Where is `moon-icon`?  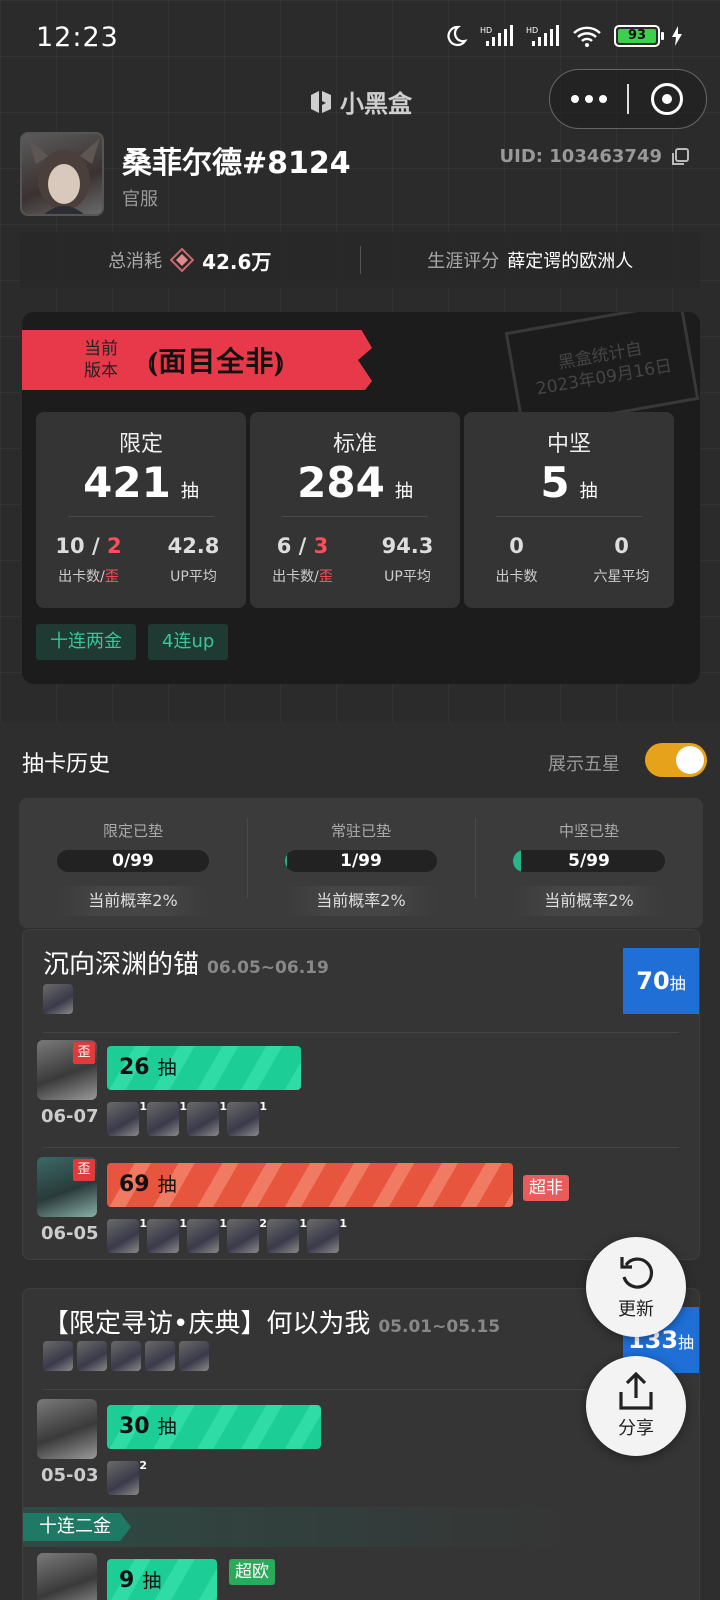
moon-icon is located at coordinates (457, 36).